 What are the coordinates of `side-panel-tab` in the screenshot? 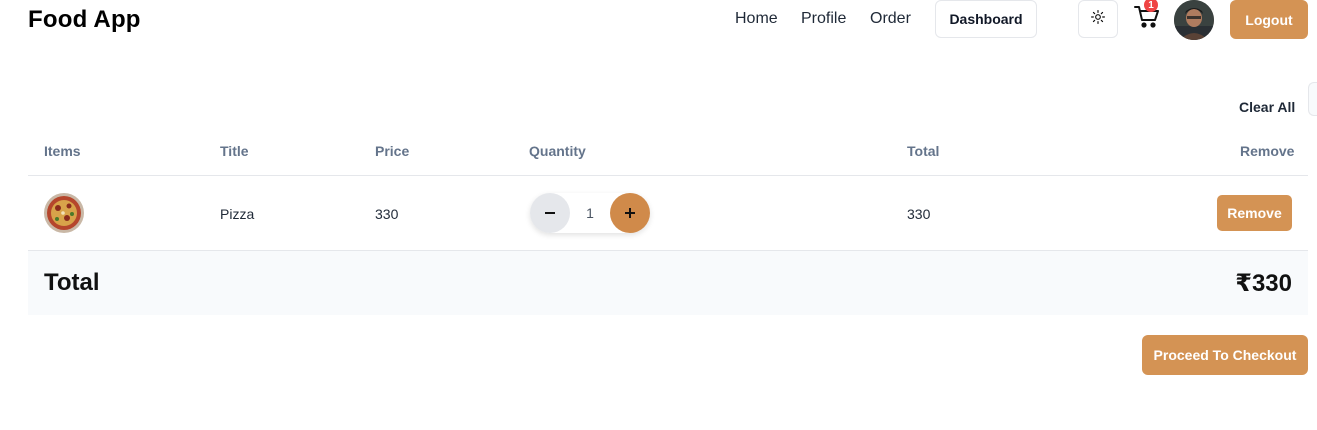 It's located at (1312, 99).